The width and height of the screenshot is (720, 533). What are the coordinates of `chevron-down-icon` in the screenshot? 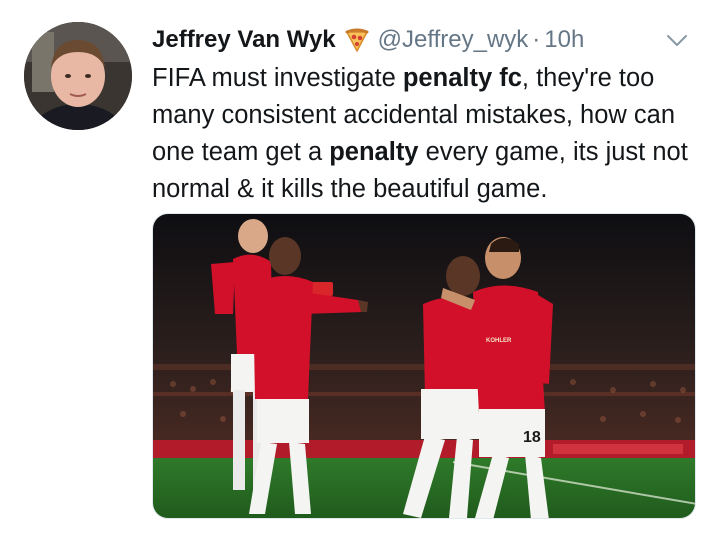 It's located at (677, 41).